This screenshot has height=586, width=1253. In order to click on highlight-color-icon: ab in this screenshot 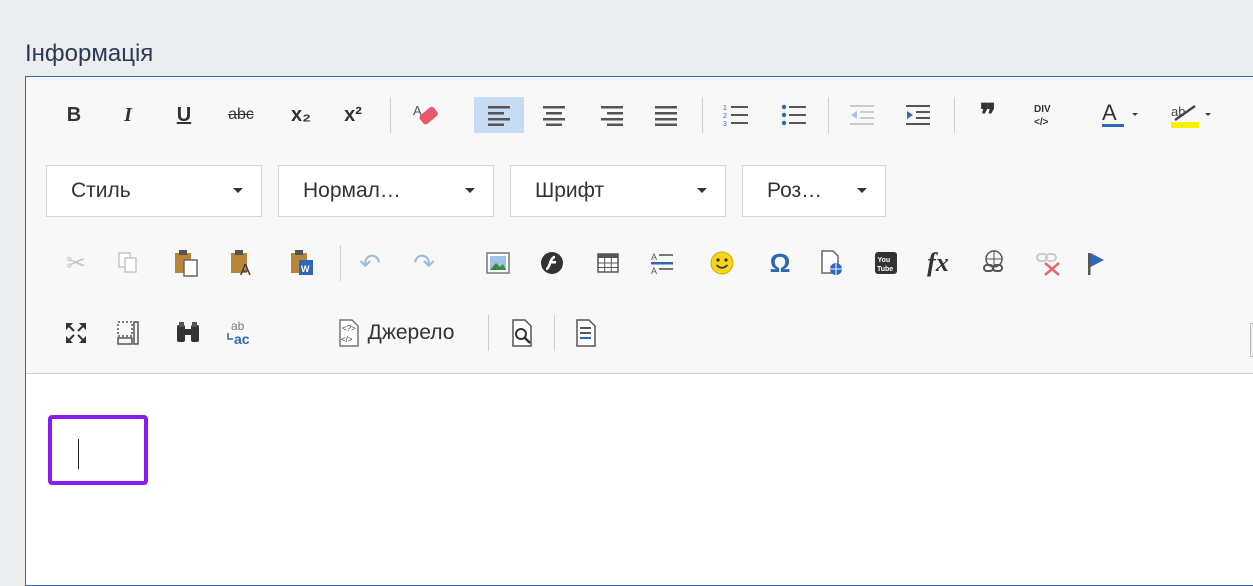, I will do `click(1191, 116)`.